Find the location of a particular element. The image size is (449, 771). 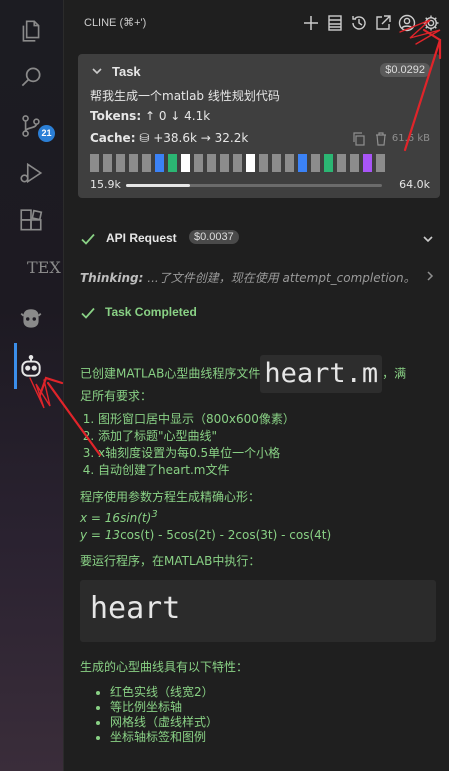

tokens-label: Tokens: is located at coordinates (116, 116).